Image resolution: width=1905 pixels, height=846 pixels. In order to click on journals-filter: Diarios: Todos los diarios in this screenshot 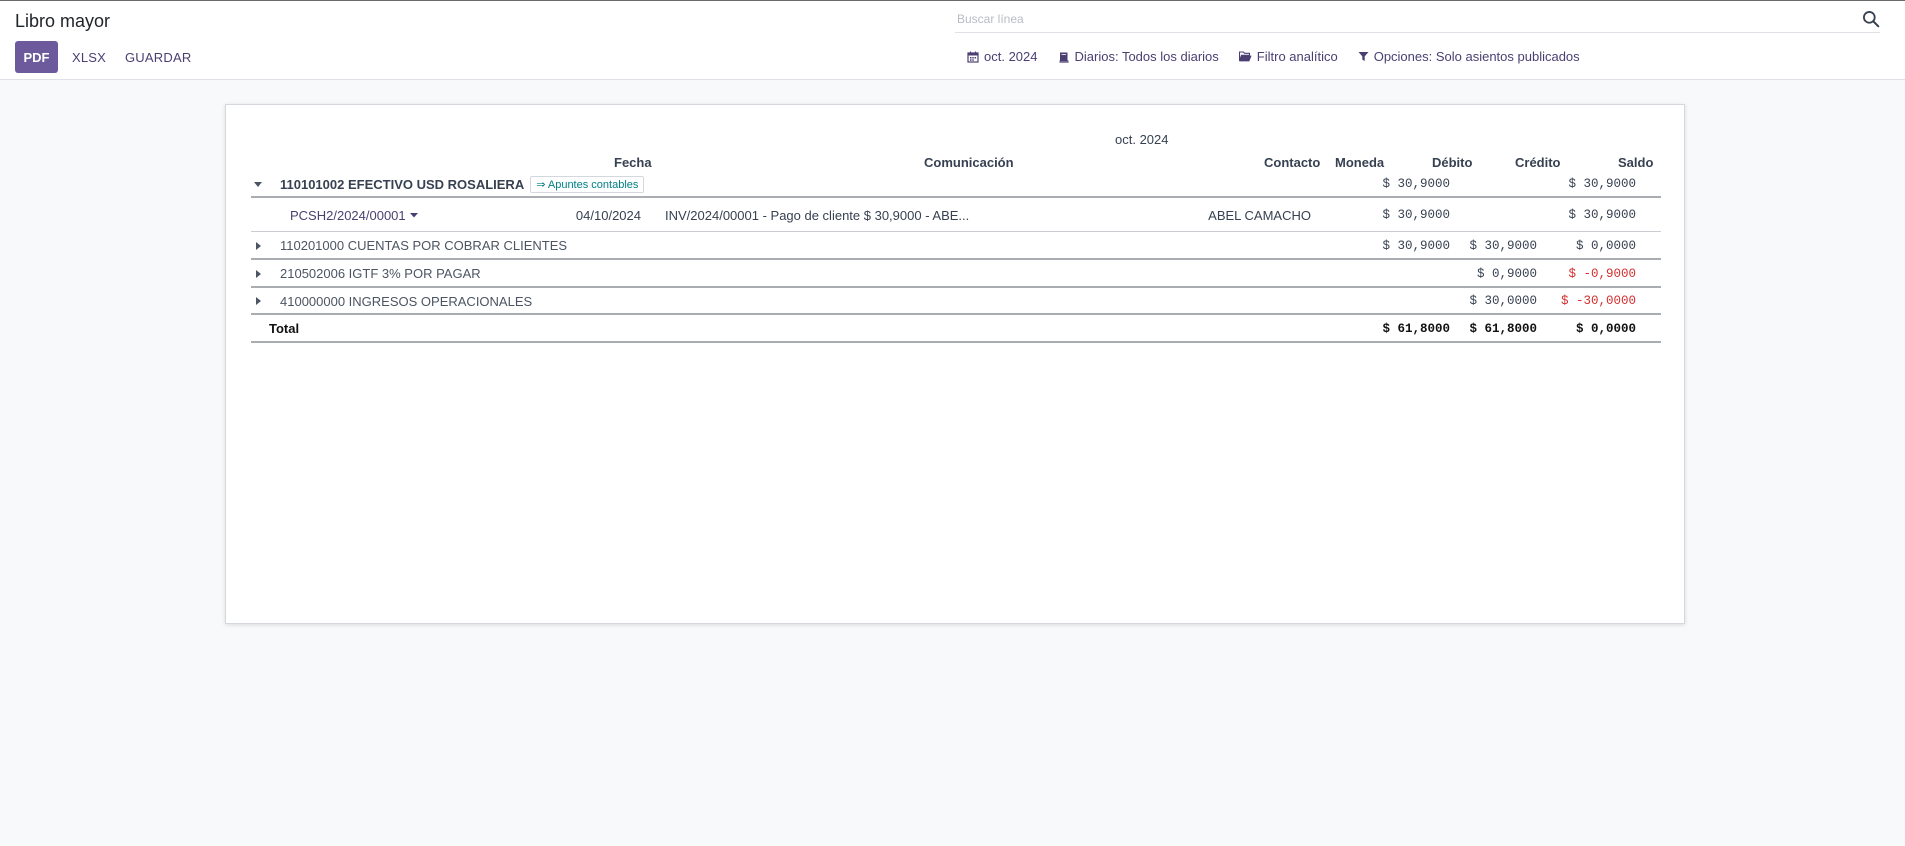, I will do `click(1138, 56)`.